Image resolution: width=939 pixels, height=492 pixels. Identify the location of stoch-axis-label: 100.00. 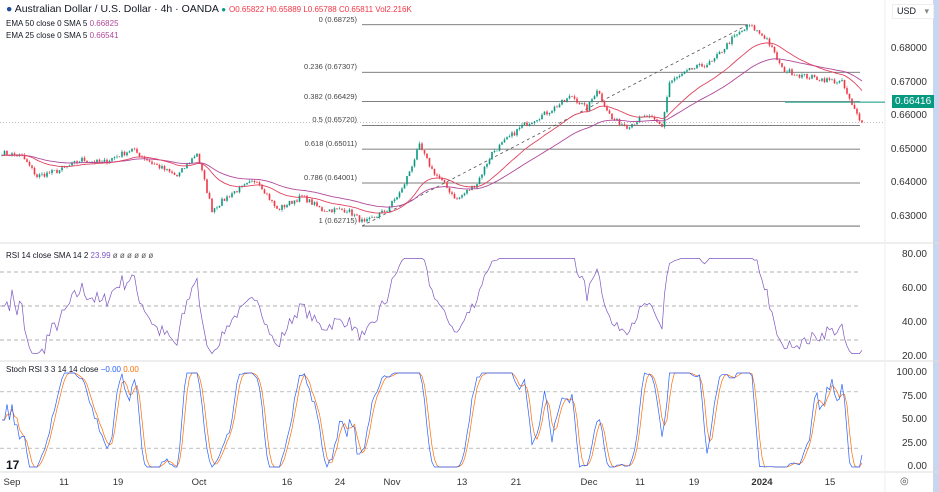
(911, 372).